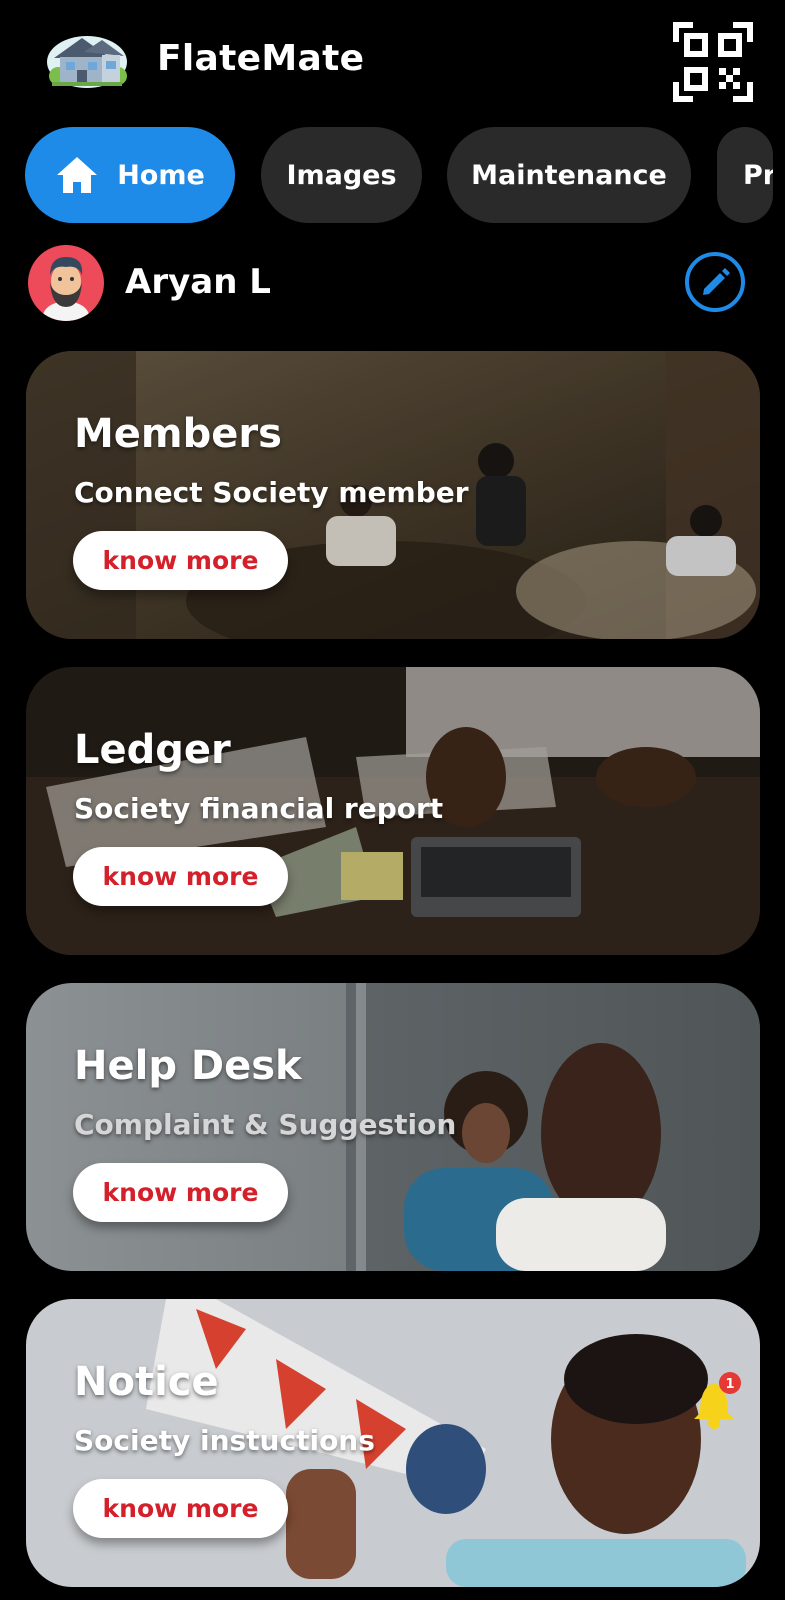 The width and height of the screenshot is (785, 1600). I want to click on tab-maintenance: Maintenance, so click(569, 175).